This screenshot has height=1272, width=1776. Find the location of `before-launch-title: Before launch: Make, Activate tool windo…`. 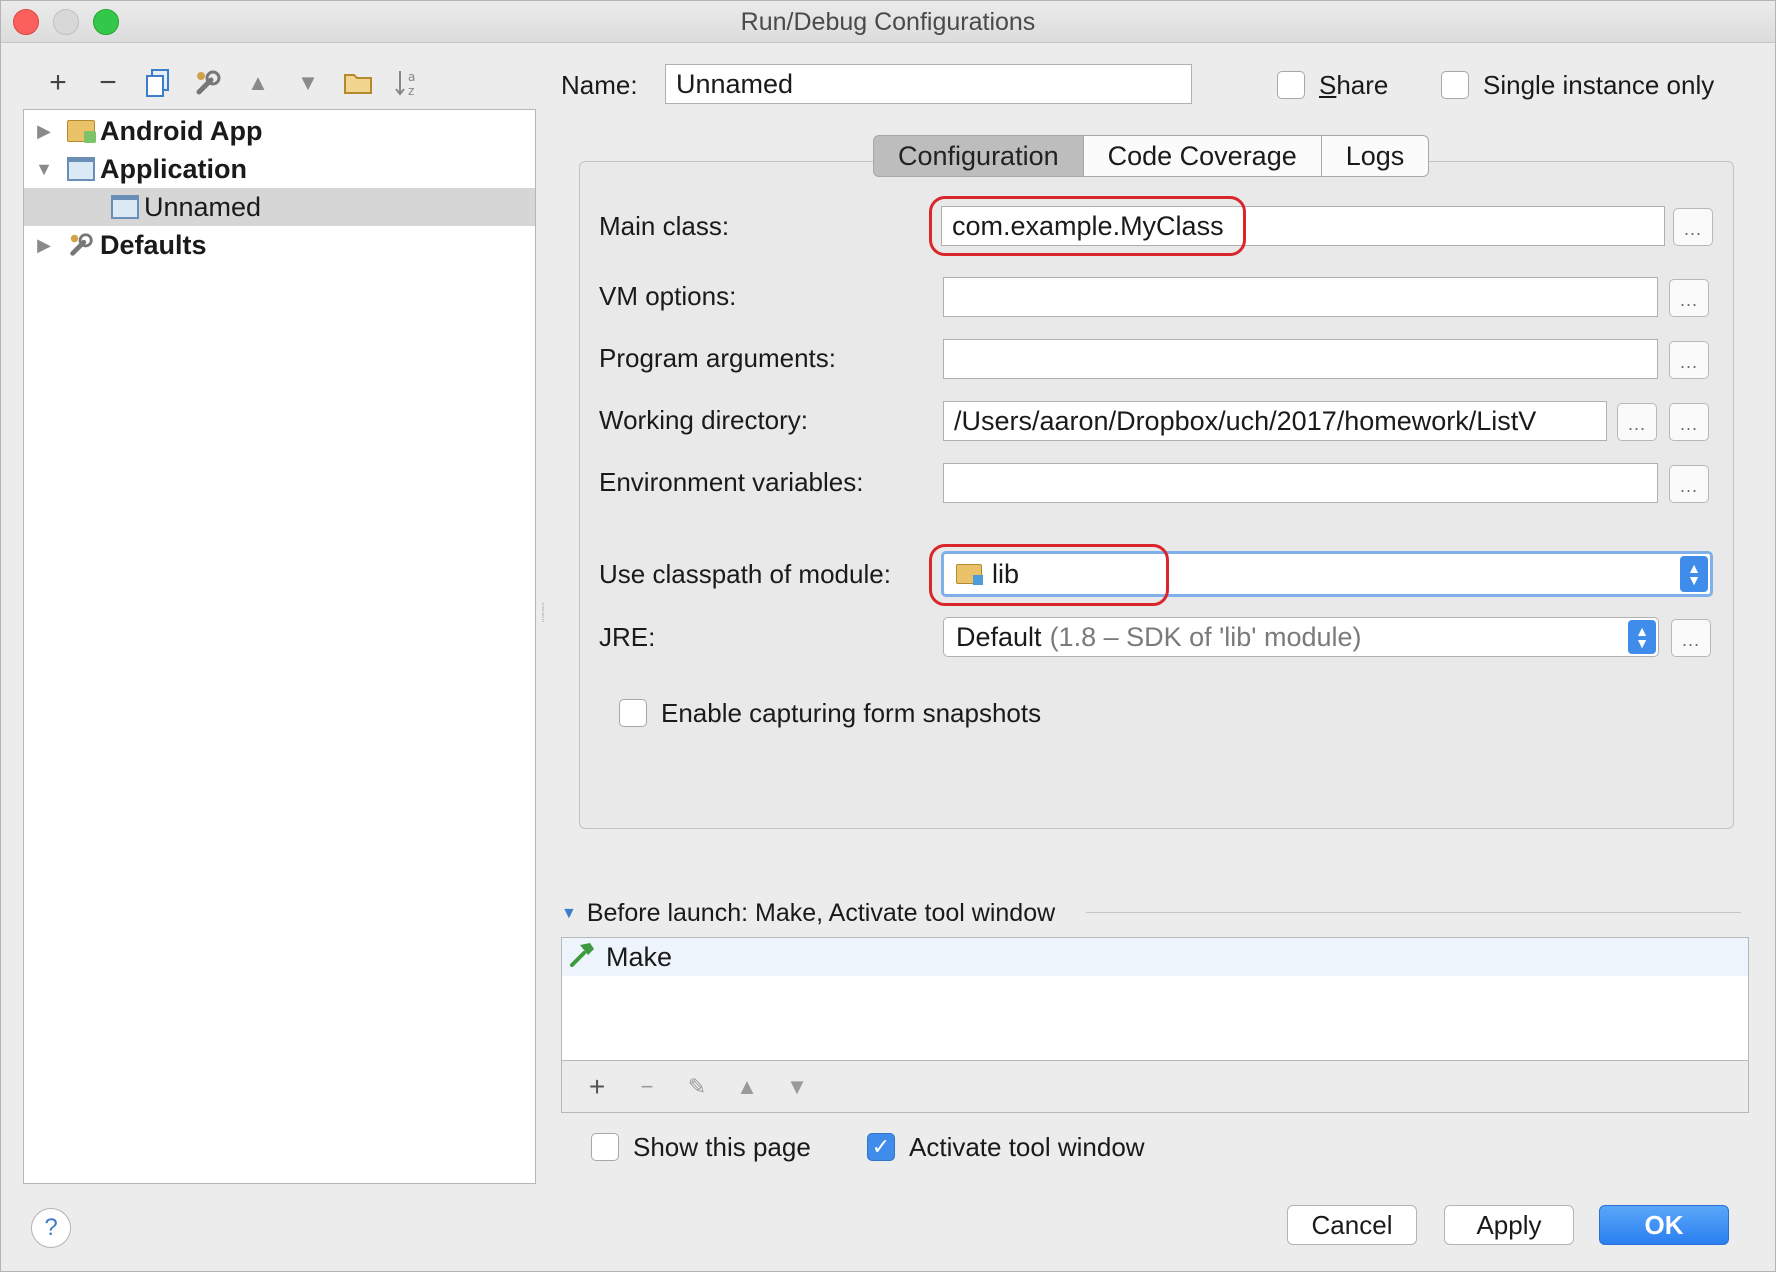

before-launch-title: Before launch: Make, Activate tool windo… is located at coordinates (821, 913).